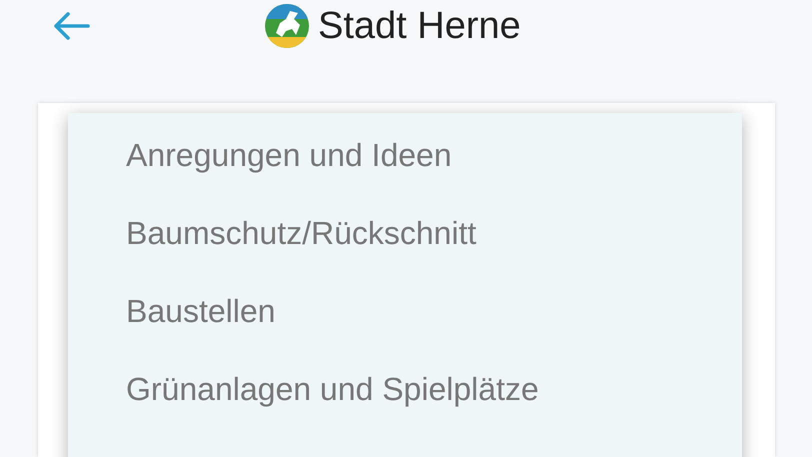  Describe the element at coordinates (72, 26) in the screenshot. I see `back-arrow-icon` at that location.